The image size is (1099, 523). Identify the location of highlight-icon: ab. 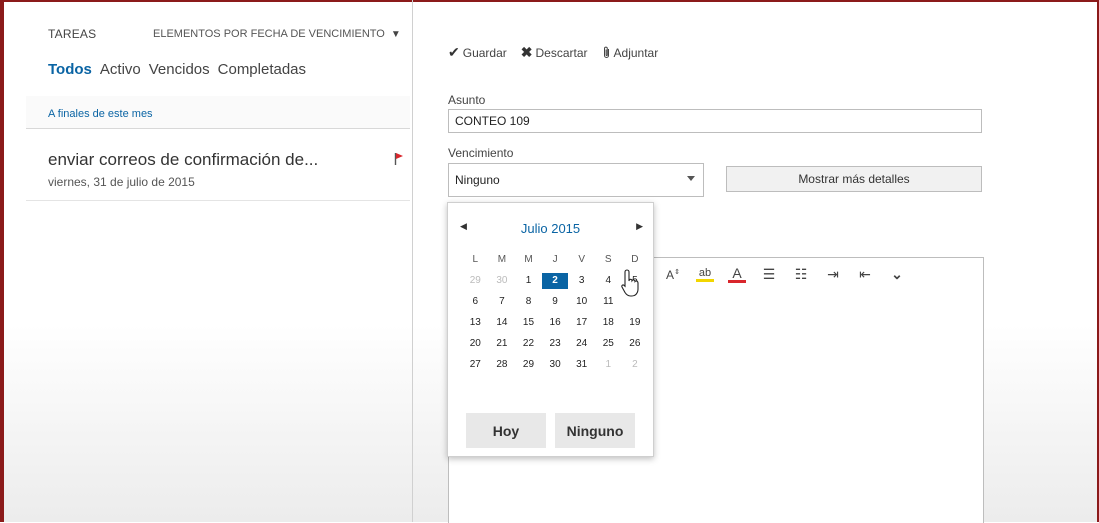
(705, 274).